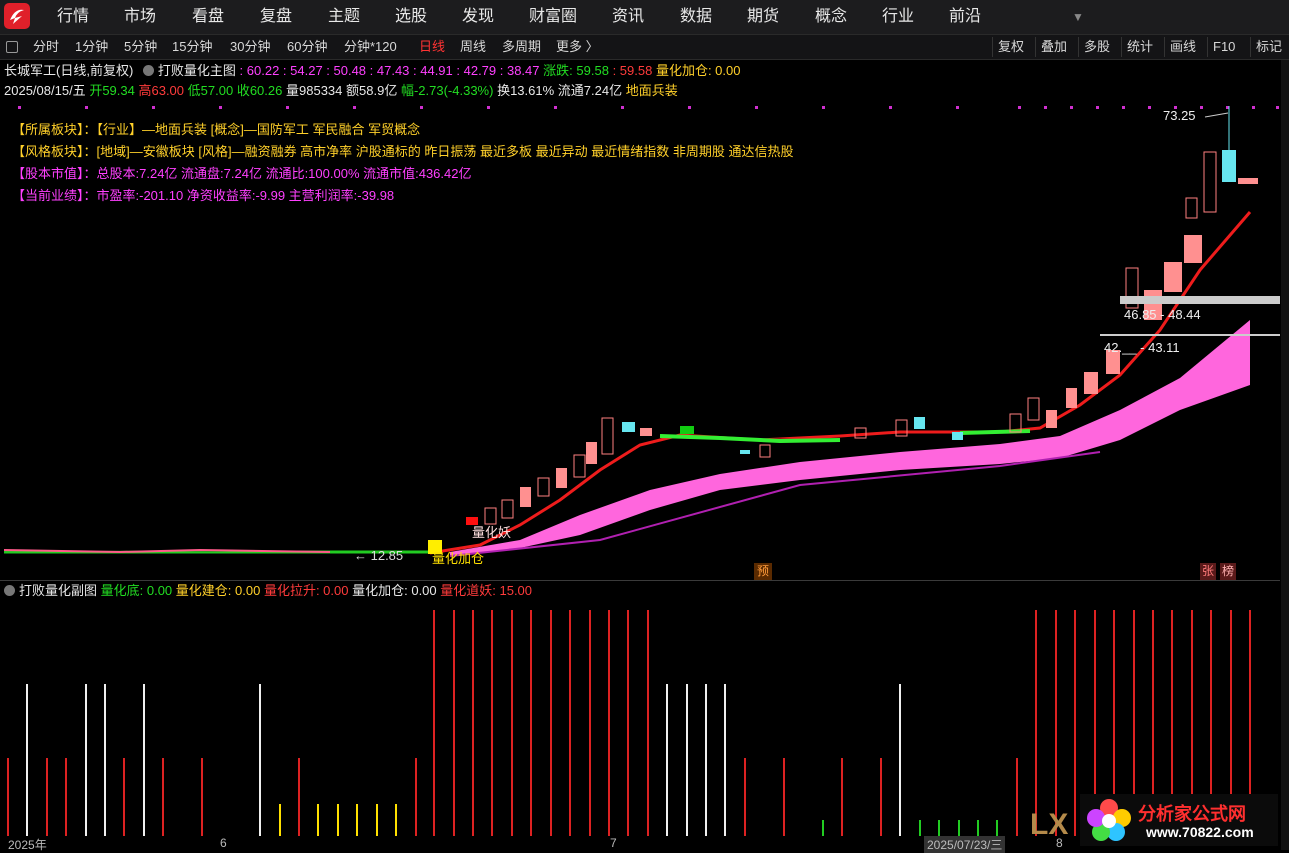 Image resolution: width=1289 pixels, height=853 pixels. Describe the element at coordinates (112, 90) in the screenshot. I see `quote-open: 开59.34` at that location.